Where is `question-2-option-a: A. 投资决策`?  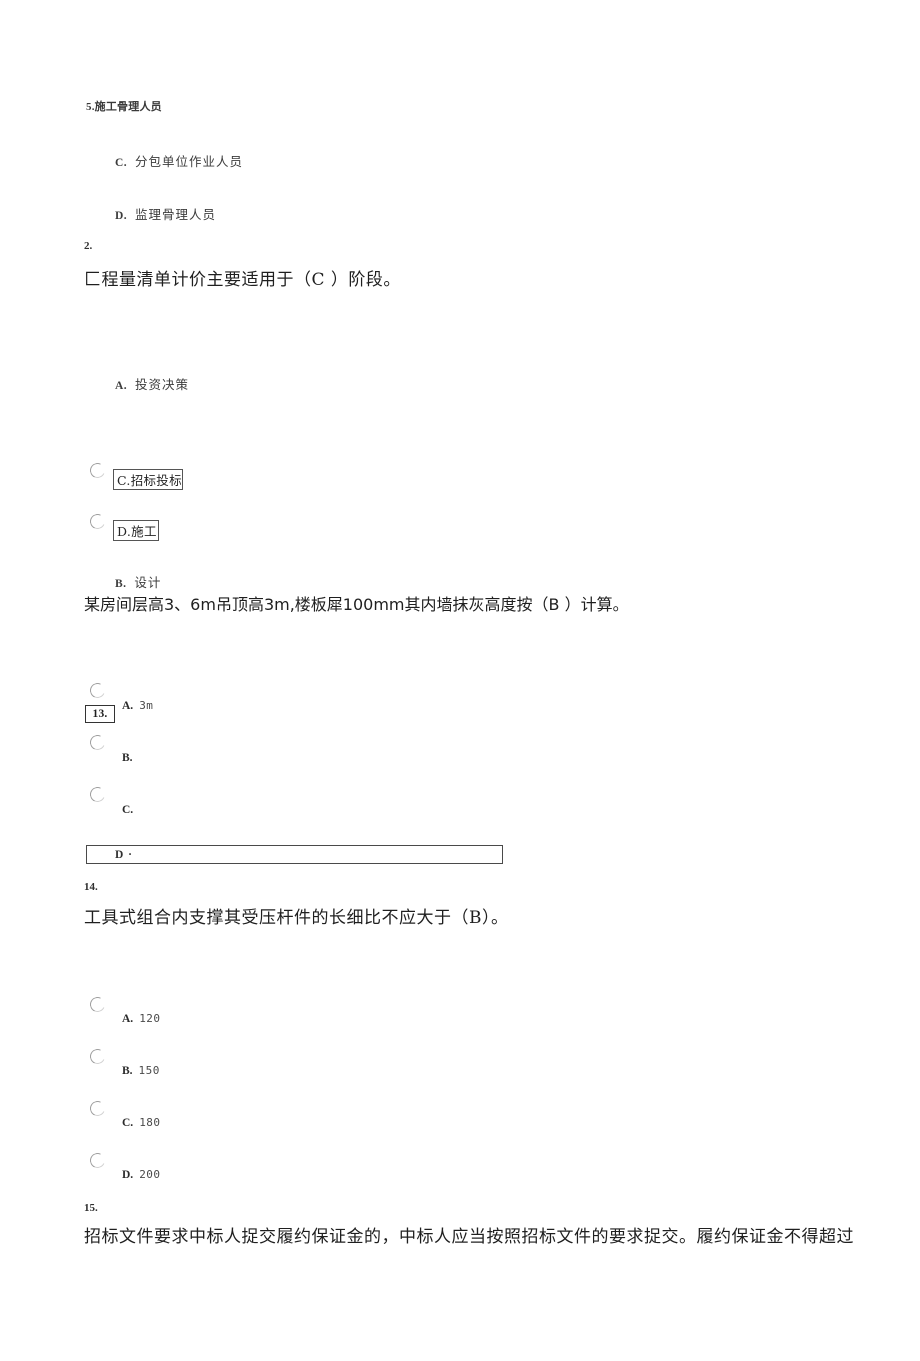
question-2-option-a: A. 投资决策 is located at coordinates (152, 383).